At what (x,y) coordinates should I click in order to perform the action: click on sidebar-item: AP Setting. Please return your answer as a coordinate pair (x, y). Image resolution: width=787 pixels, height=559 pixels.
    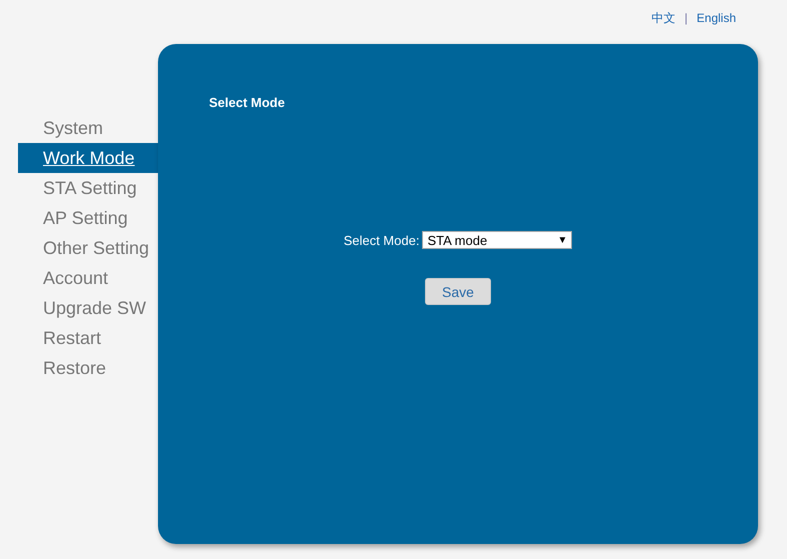
    Looking at the image, I should click on (88, 218).